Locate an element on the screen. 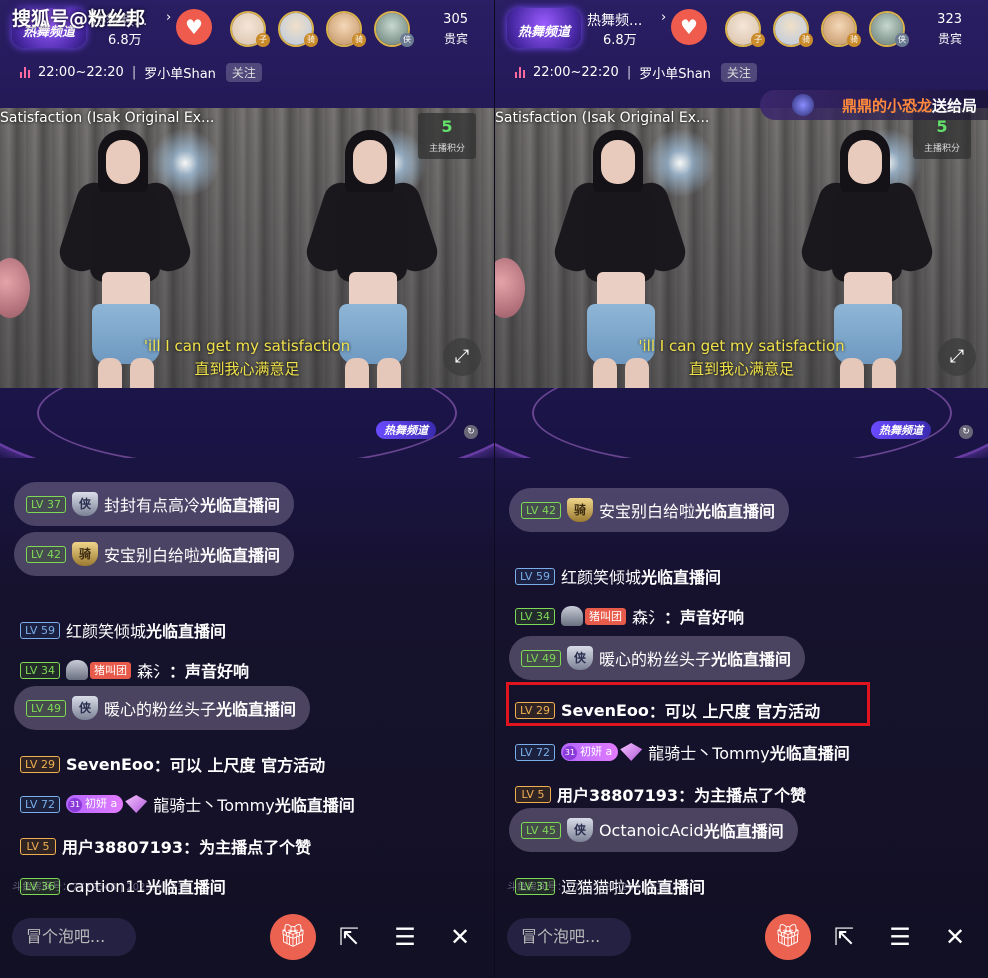 Image resolution: width=988 pixels, height=978 pixels. bottom-bar: 冒个泡吧... 🎁︎ ⇱ ☰ ✕ is located at coordinates (247, 938).